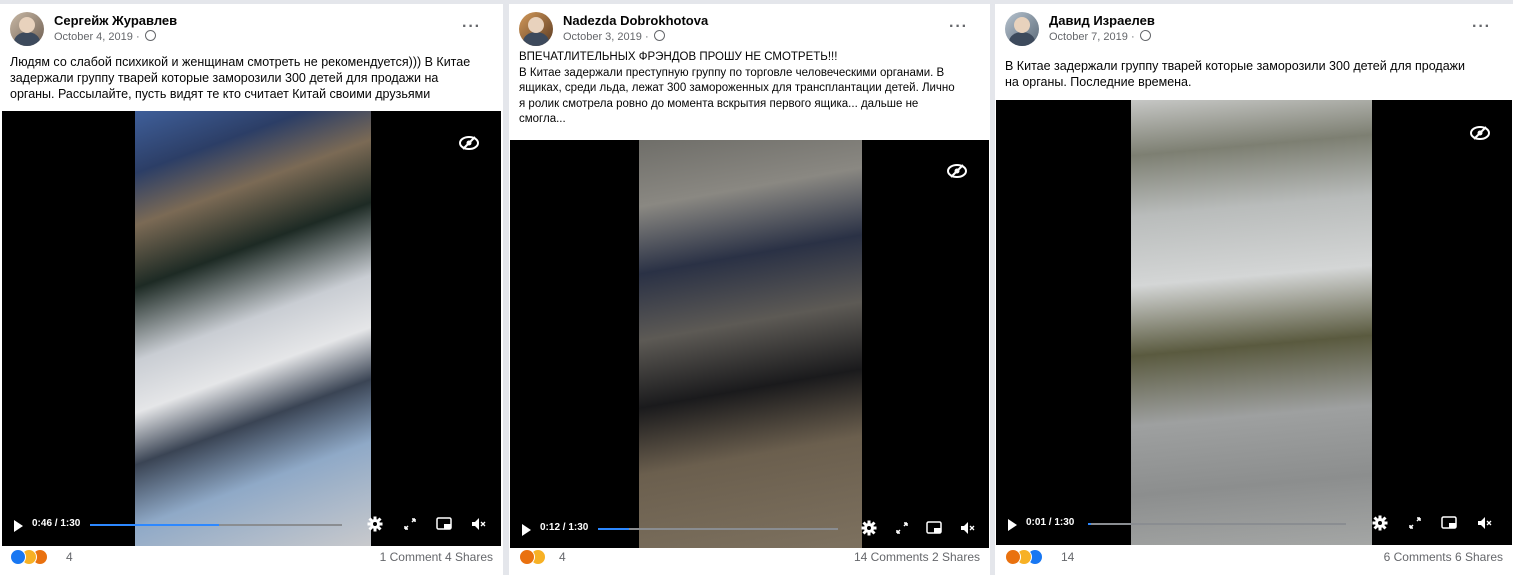  What do you see at coordinates (1098, 82) in the screenshot?
I see `post-text-line: на органы. Последние времена.` at bounding box center [1098, 82].